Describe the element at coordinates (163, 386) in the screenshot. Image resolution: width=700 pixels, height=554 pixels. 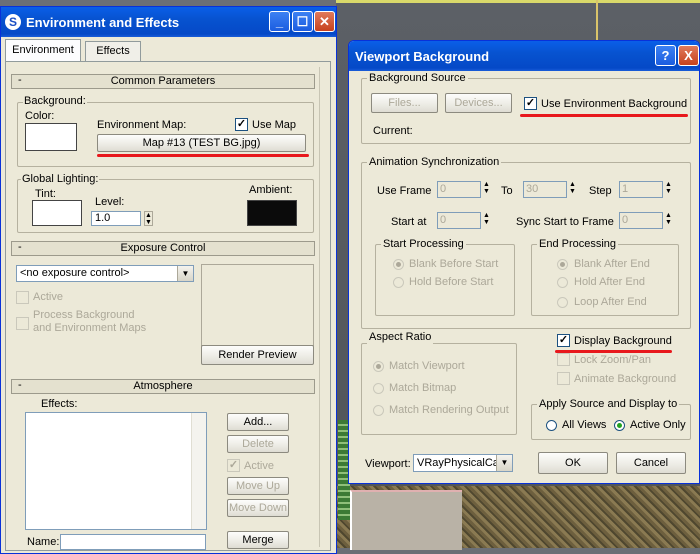
I see `atmosphere-rollout: - Atmosphere` at that location.